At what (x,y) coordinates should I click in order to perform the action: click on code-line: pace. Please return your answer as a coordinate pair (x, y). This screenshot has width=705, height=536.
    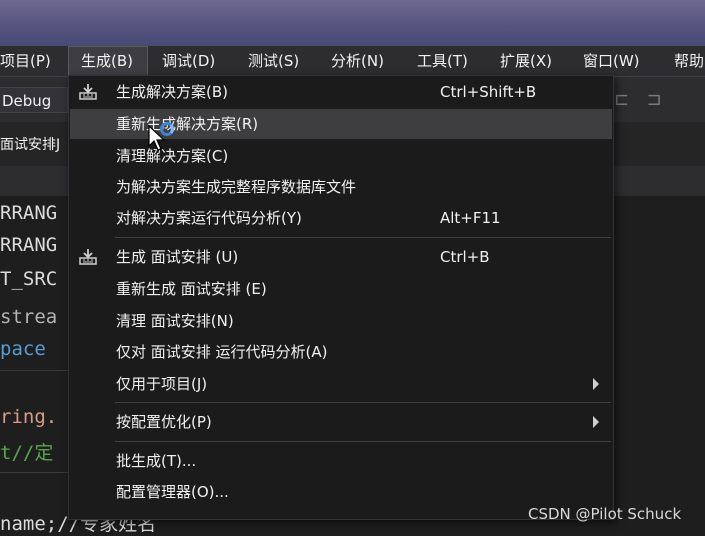
    Looking at the image, I should click on (23, 349).